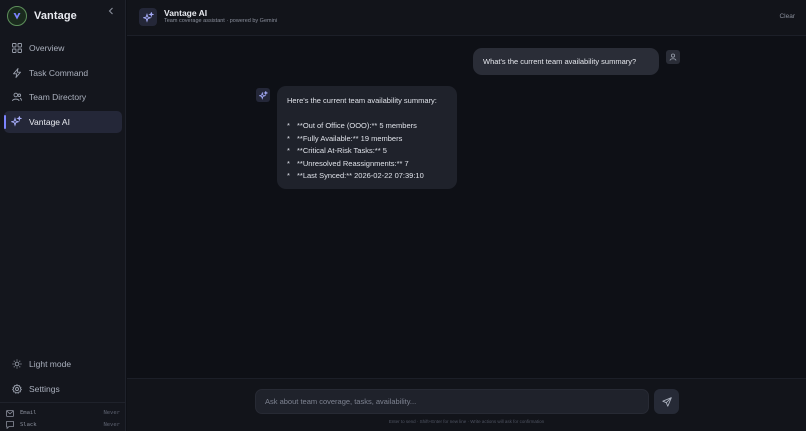  I want to click on vantage-logo-icon, so click(17, 16).